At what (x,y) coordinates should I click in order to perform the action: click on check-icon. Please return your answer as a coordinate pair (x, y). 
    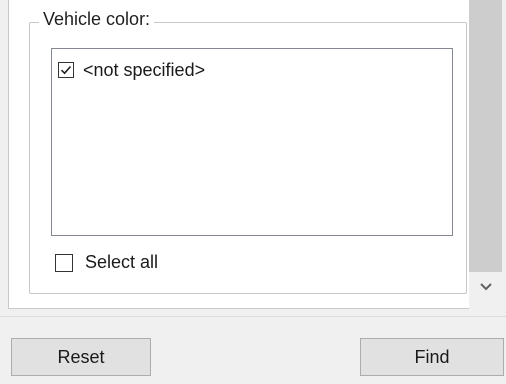
    Looking at the image, I should click on (66, 70).